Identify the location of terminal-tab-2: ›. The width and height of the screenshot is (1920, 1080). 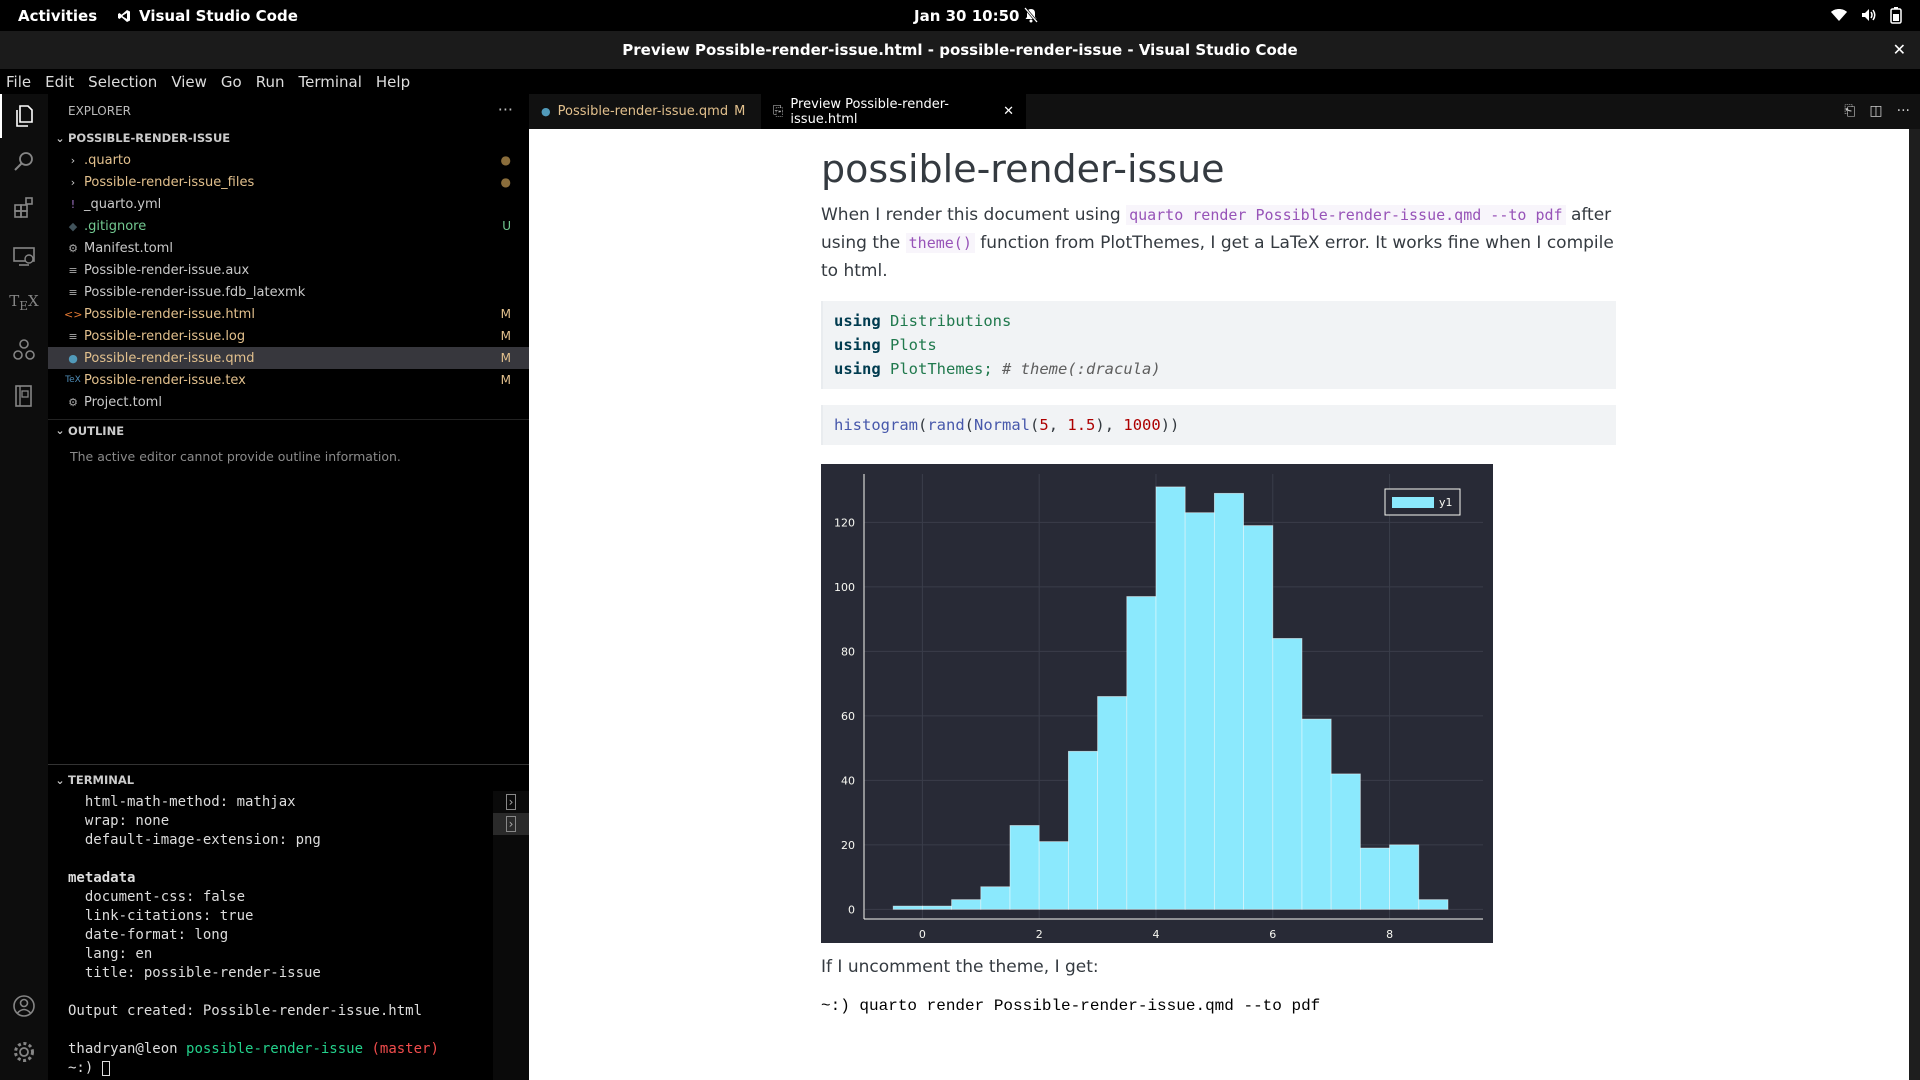
(511, 824).